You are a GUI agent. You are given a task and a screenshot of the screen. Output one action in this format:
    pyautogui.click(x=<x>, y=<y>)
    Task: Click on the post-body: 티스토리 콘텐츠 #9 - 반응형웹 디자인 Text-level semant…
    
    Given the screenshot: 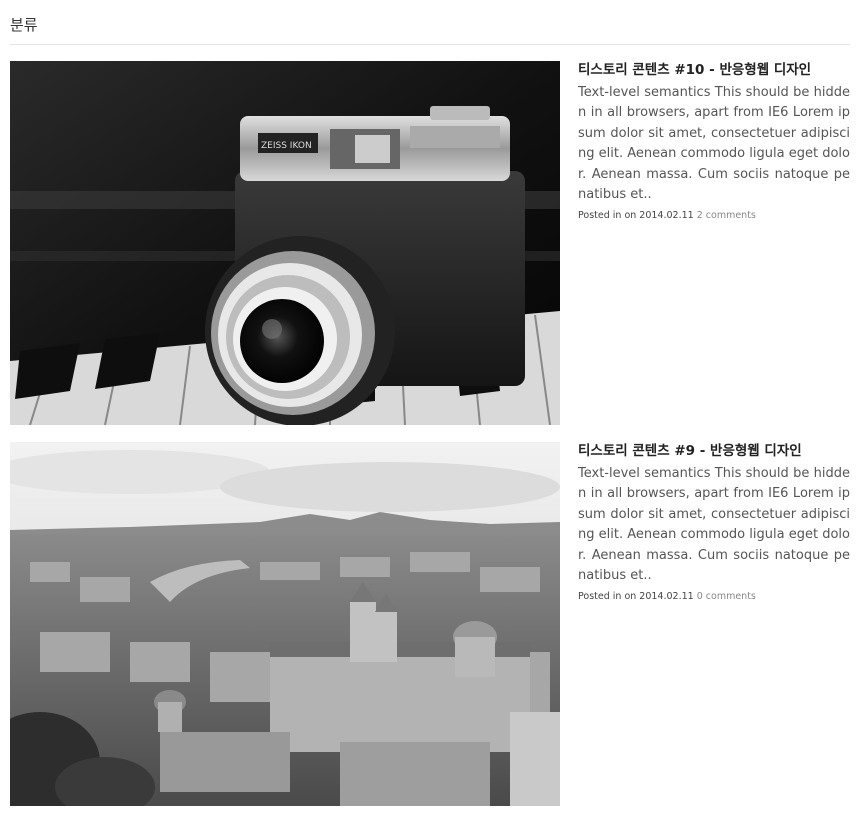 What is the action you would take?
    pyautogui.click(x=714, y=522)
    